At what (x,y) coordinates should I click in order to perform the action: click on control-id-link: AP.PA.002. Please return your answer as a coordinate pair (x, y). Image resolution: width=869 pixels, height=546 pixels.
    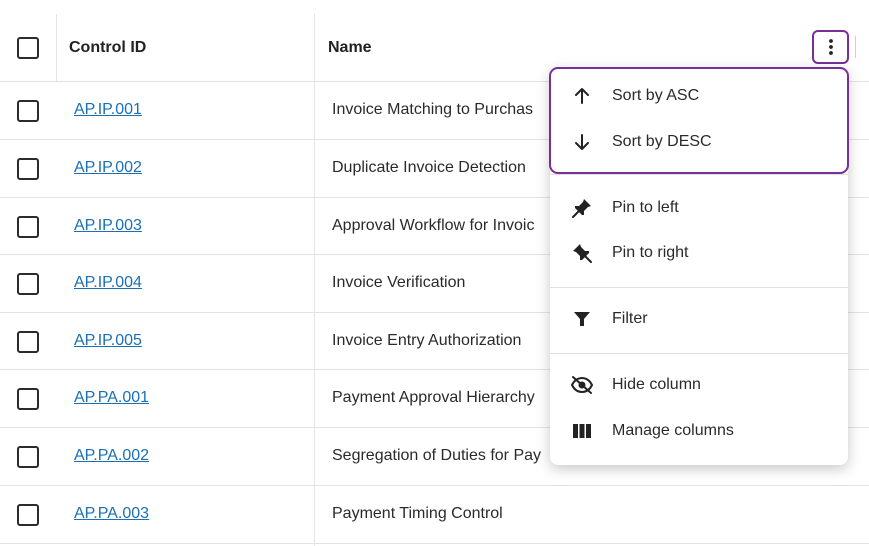
    Looking at the image, I should click on (111, 456).